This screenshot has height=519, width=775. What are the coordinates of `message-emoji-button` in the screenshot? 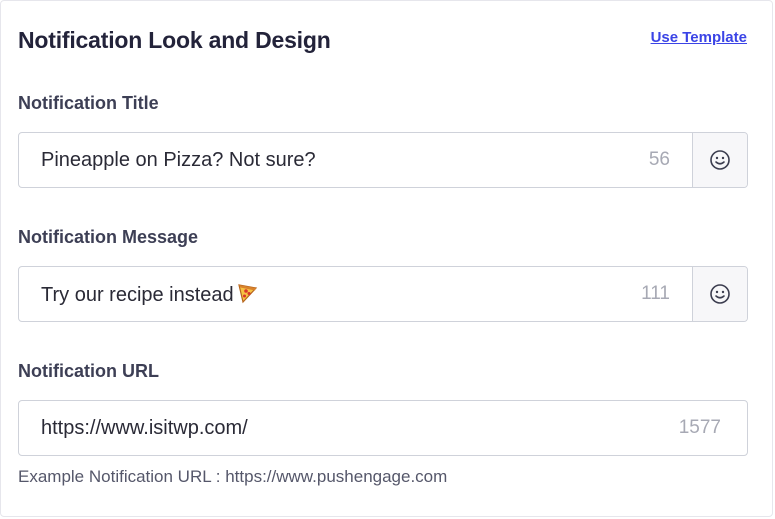 It's located at (719, 294).